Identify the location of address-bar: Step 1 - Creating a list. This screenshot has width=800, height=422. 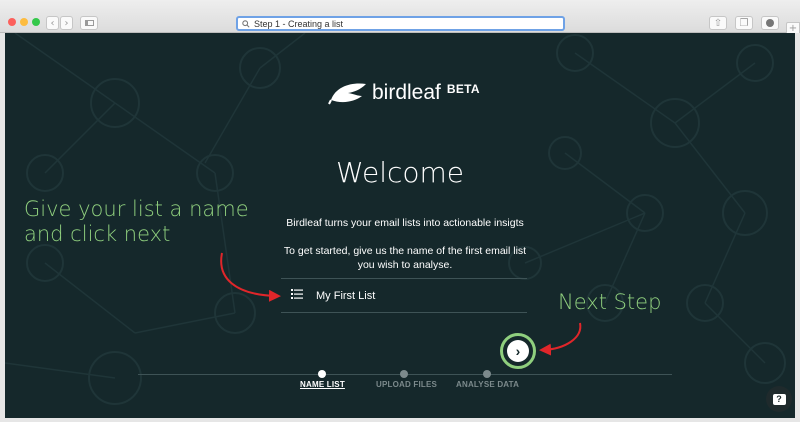
(400, 23).